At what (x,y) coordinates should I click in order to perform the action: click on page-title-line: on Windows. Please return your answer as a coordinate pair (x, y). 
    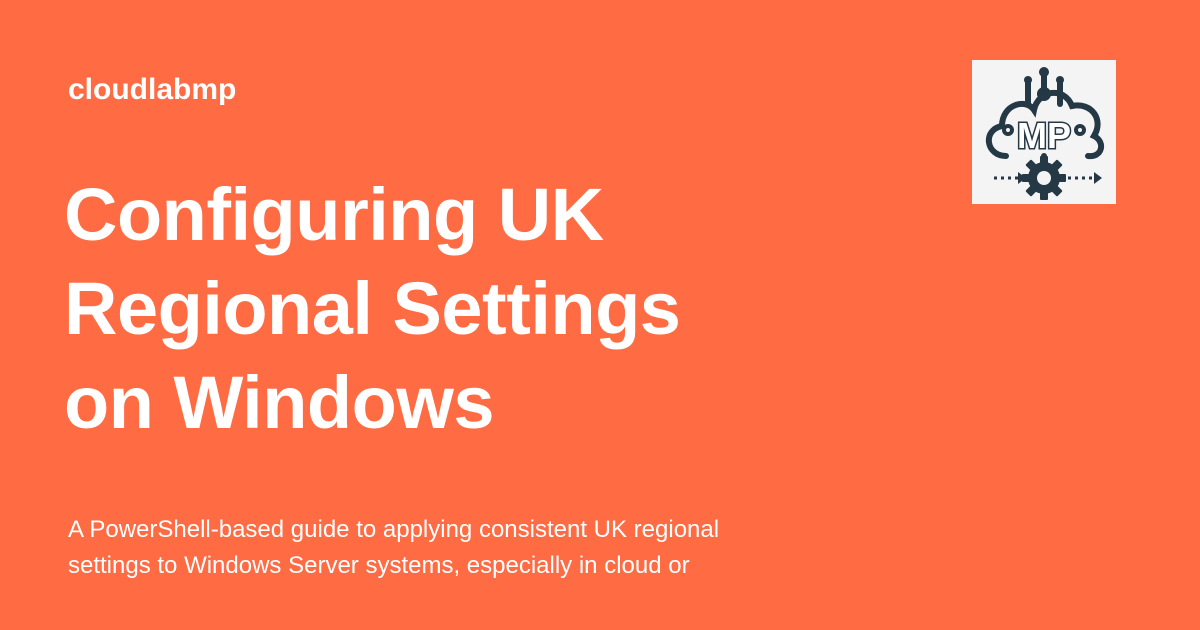
    Looking at the image, I should click on (279, 402).